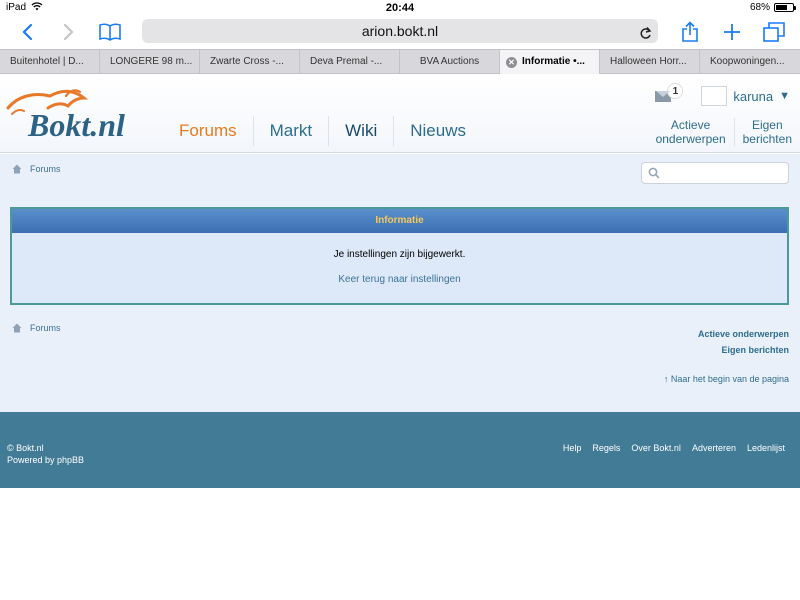  Describe the element at coordinates (292, 131) in the screenshot. I see `nav-markt: Markt` at that location.